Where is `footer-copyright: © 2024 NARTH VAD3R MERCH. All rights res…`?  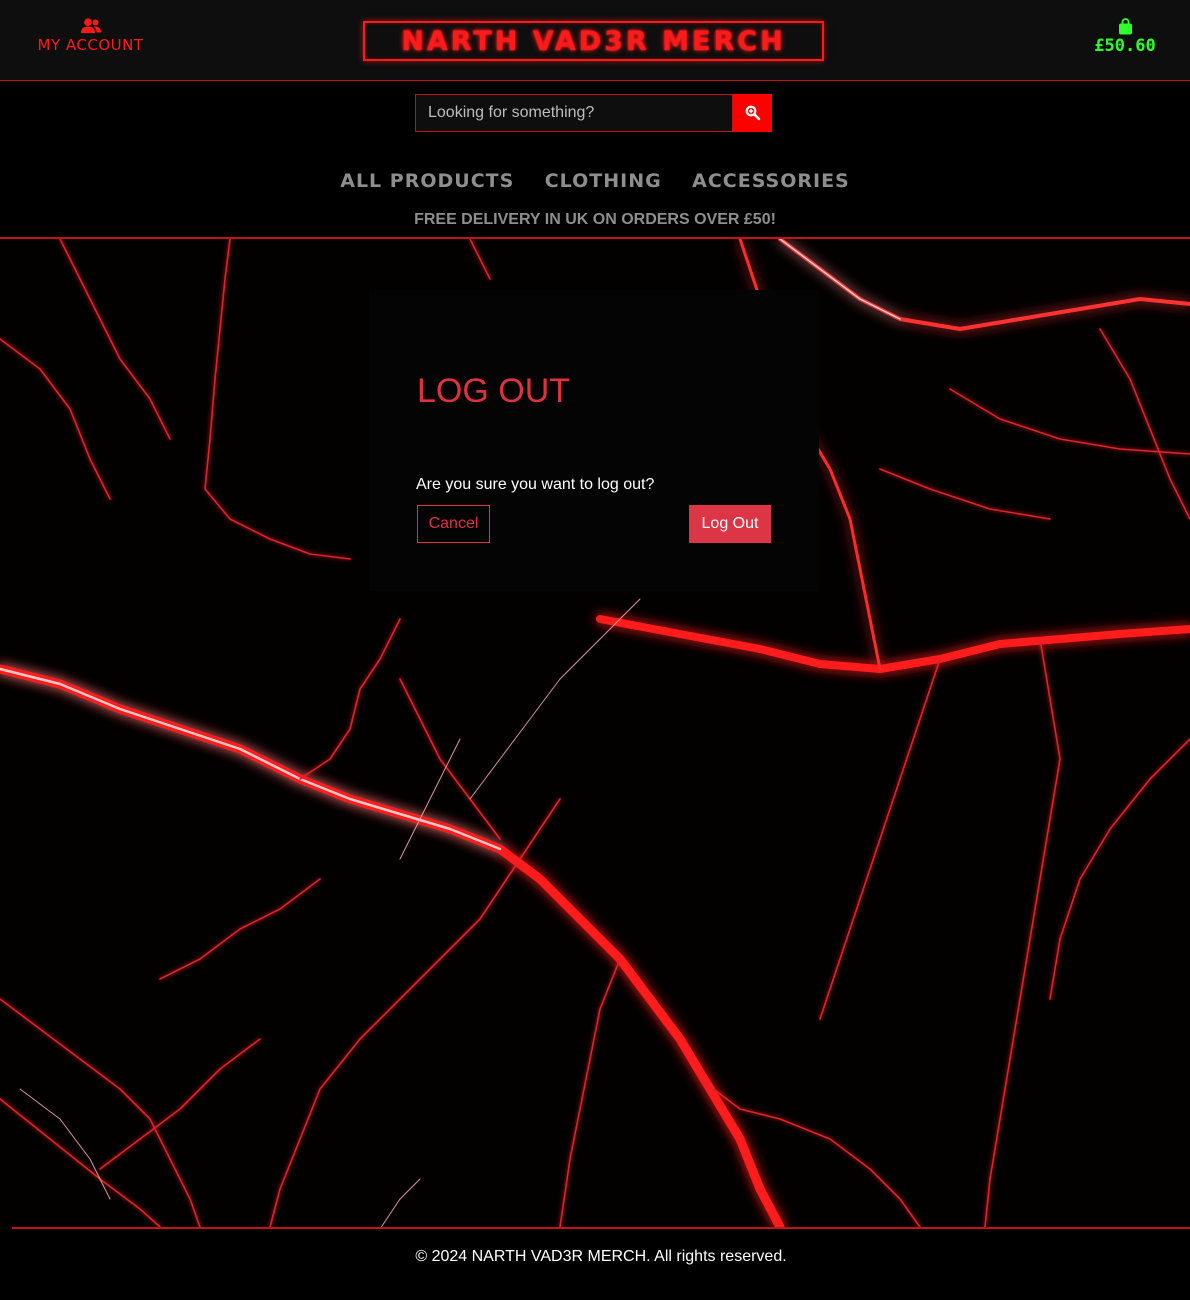
footer-copyright: © 2024 NARTH VAD3R MERCH. All rights res… is located at coordinates (601, 1256).